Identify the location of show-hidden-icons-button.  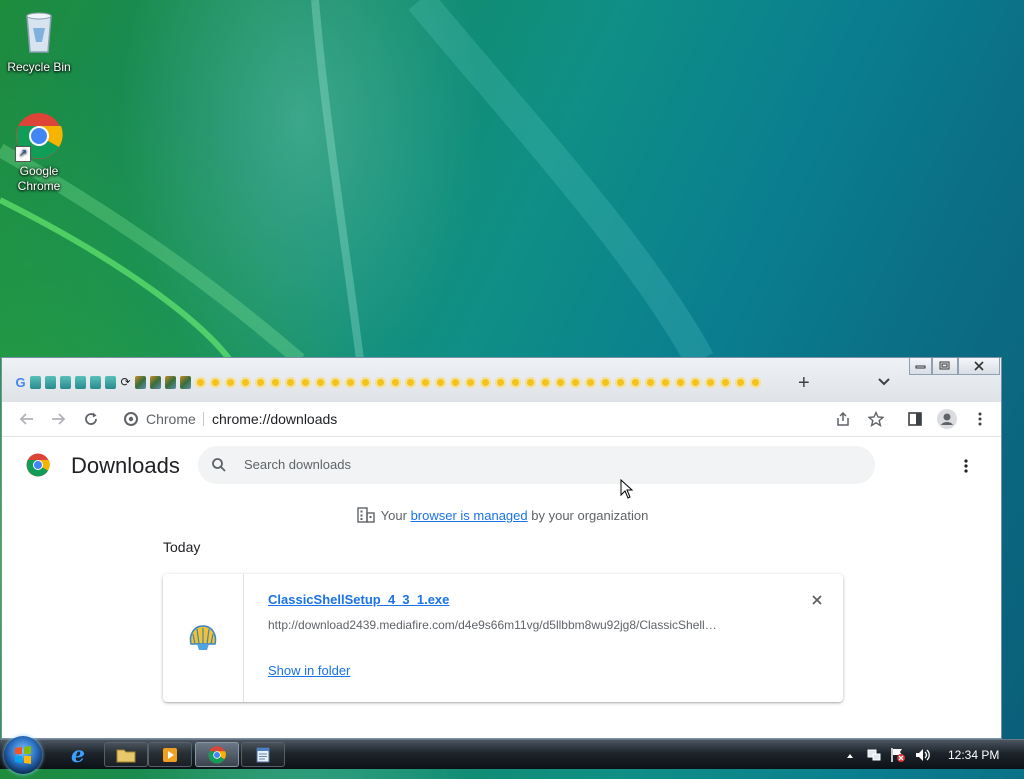
(850, 756).